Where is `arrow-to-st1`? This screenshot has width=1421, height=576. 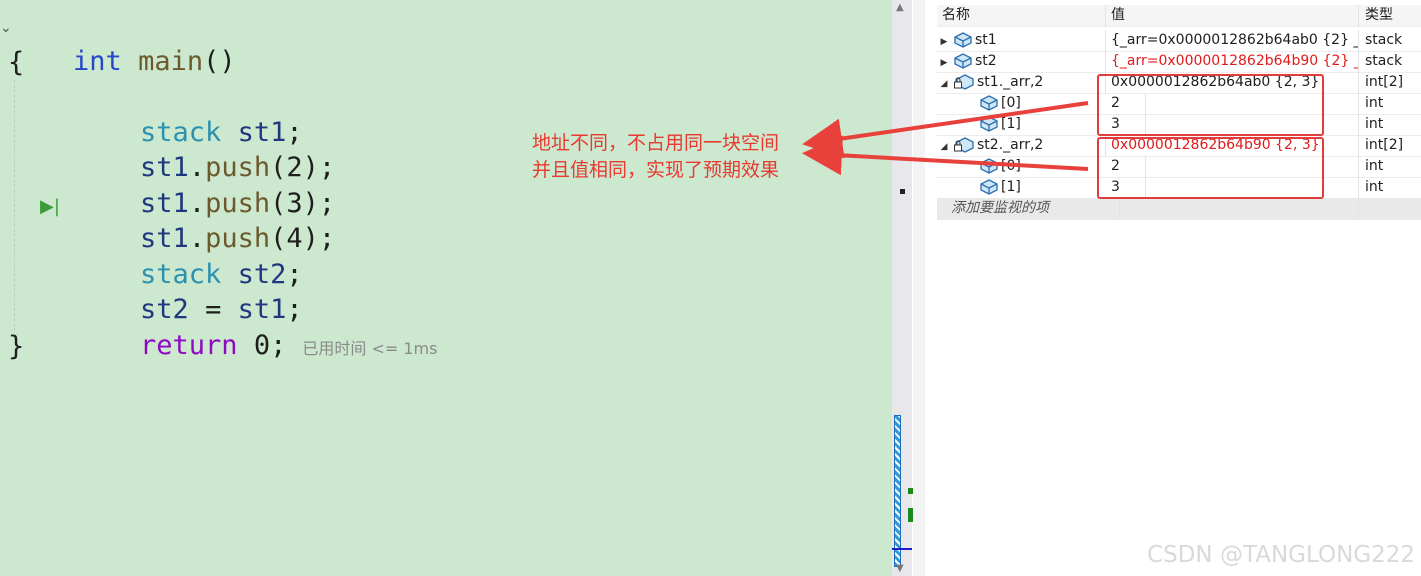
arrow-to-st1 is located at coordinates (945, 130).